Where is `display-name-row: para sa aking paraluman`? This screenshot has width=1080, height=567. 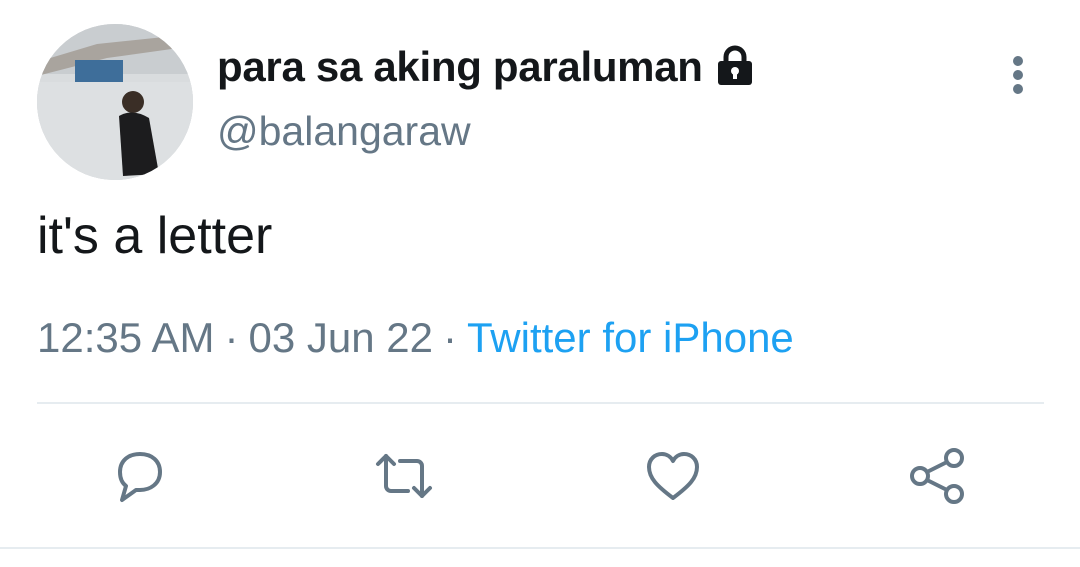 display-name-row: para sa aking paraluman is located at coordinates (486, 67).